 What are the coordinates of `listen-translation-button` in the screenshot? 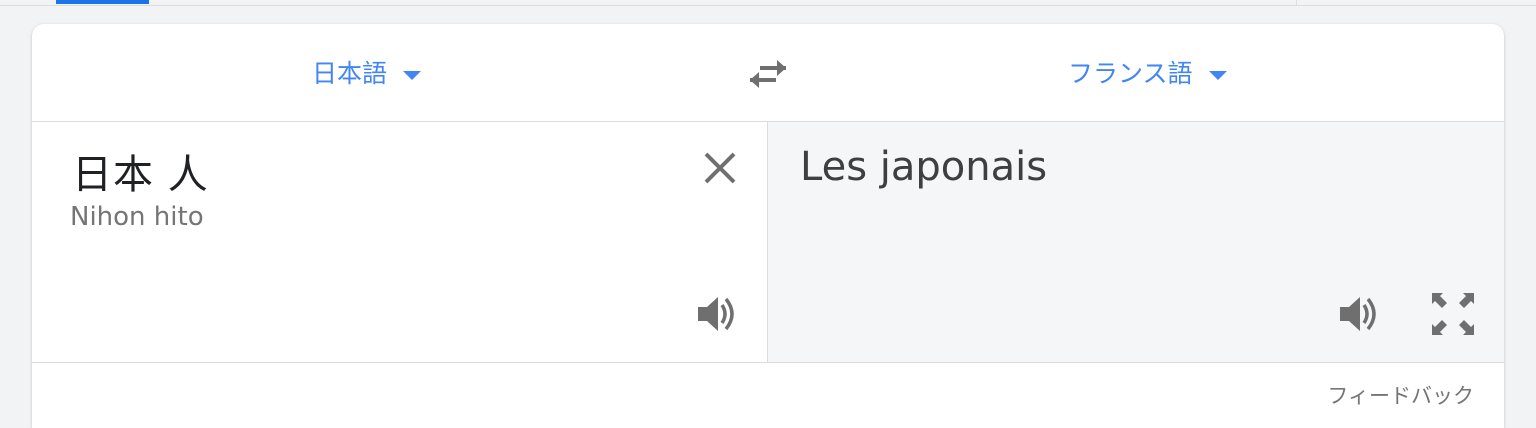 It's located at (1360, 314).